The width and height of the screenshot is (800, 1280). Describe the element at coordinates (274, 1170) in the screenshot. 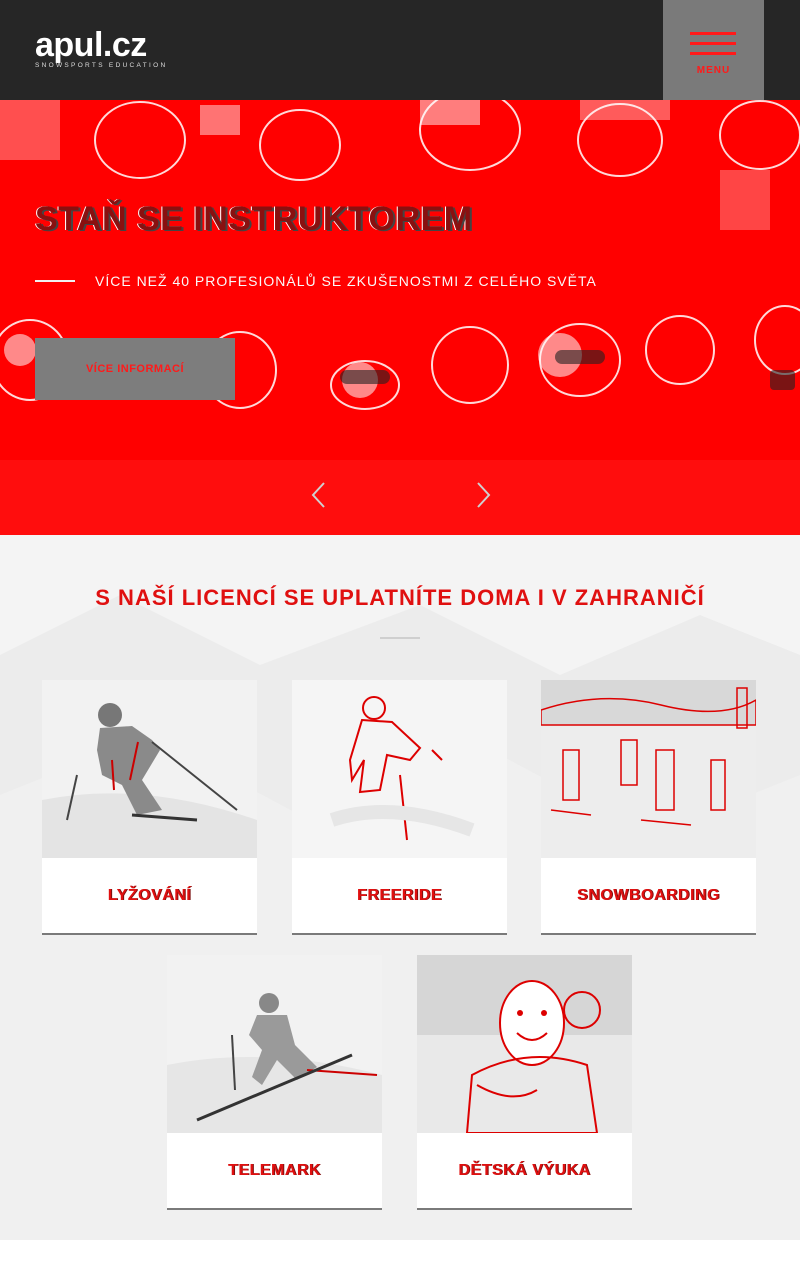

I see `card-label: TELEMARK` at that location.